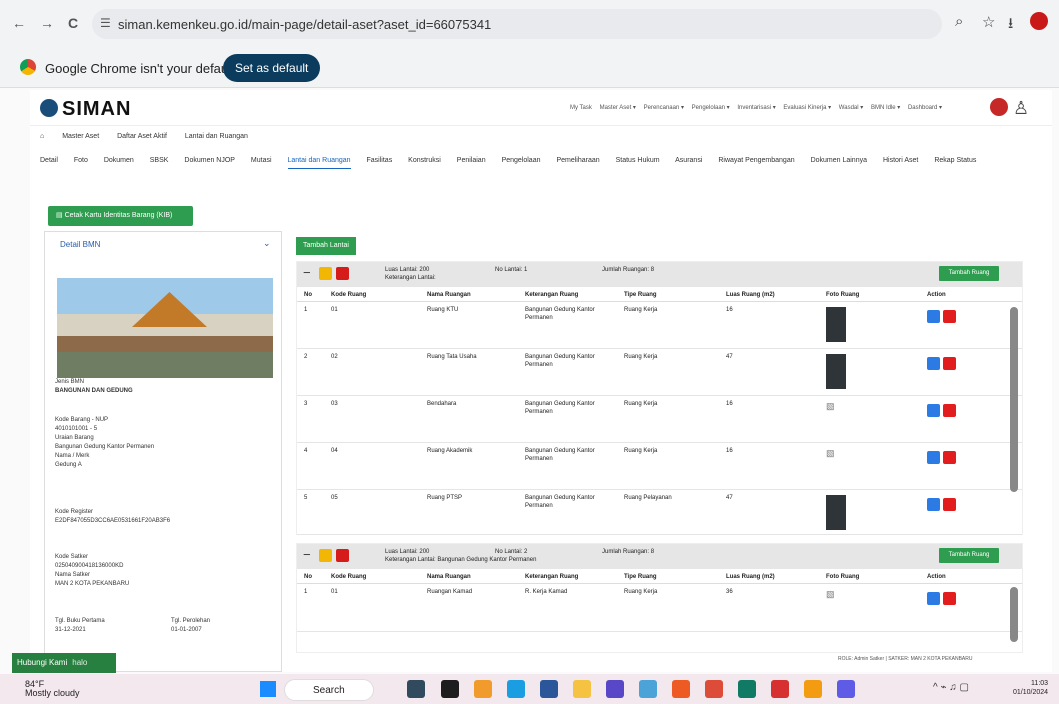 The width and height of the screenshot is (1059, 704). What do you see at coordinates (521, 160) in the screenshot?
I see `tab-pengelolaan: Pengelolaan` at bounding box center [521, 160].